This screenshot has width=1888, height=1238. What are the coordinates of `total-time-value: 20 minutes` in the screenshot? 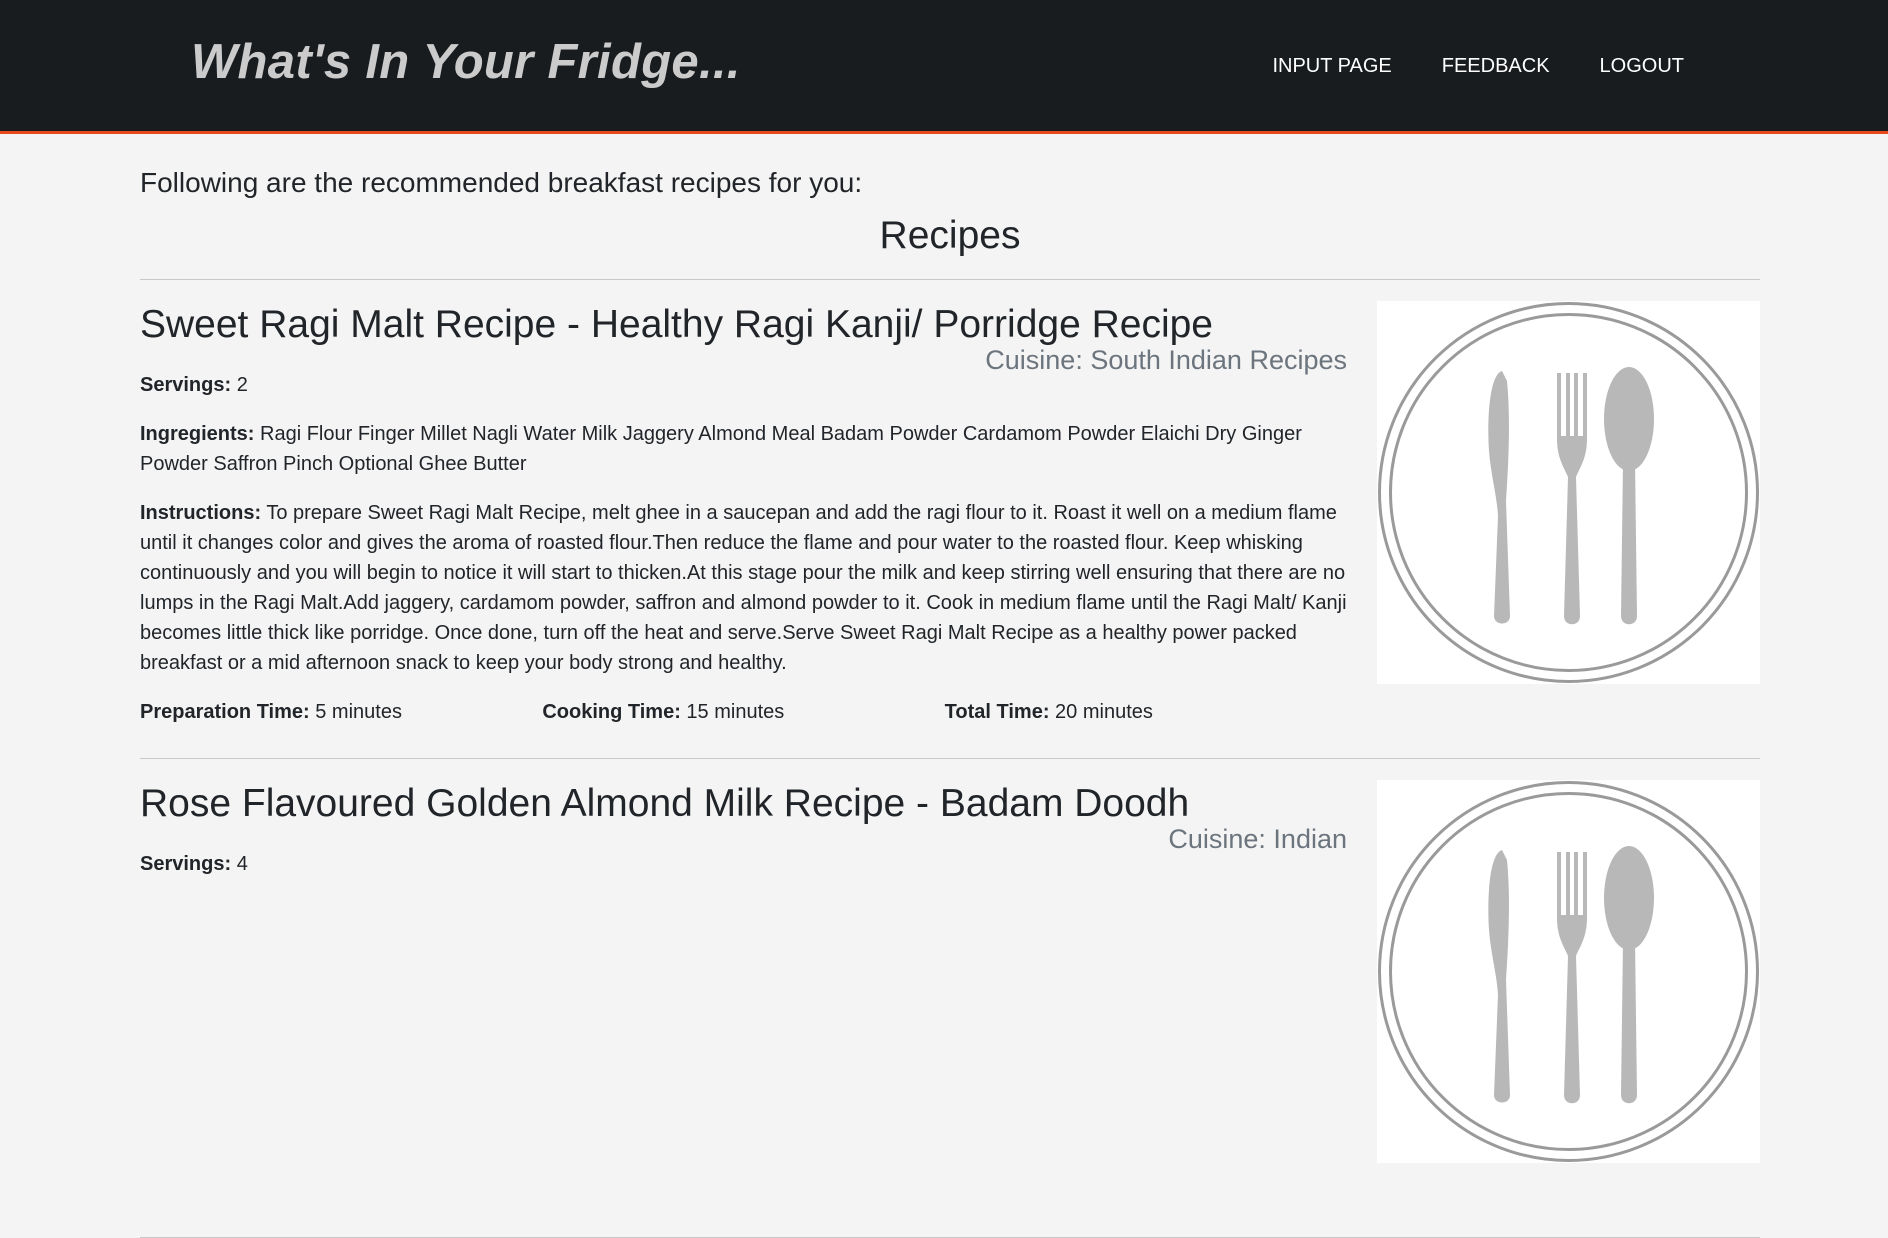 It's located at (1104, 712).